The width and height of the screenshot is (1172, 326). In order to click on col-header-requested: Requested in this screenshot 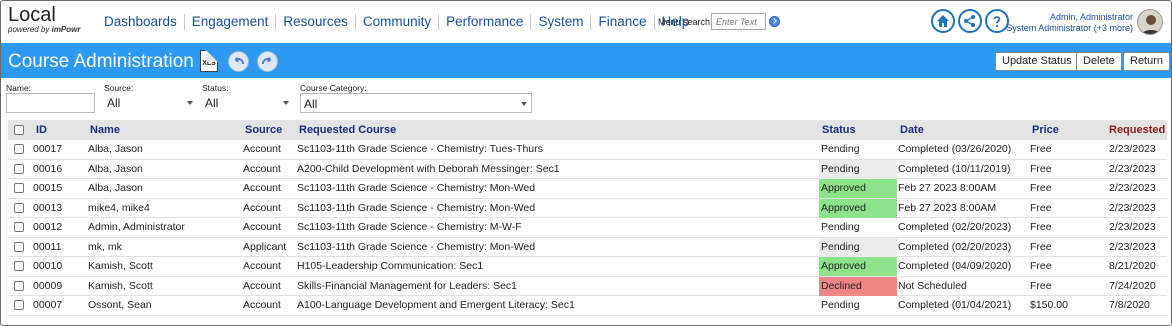, I will do `click(1137, 130)`.